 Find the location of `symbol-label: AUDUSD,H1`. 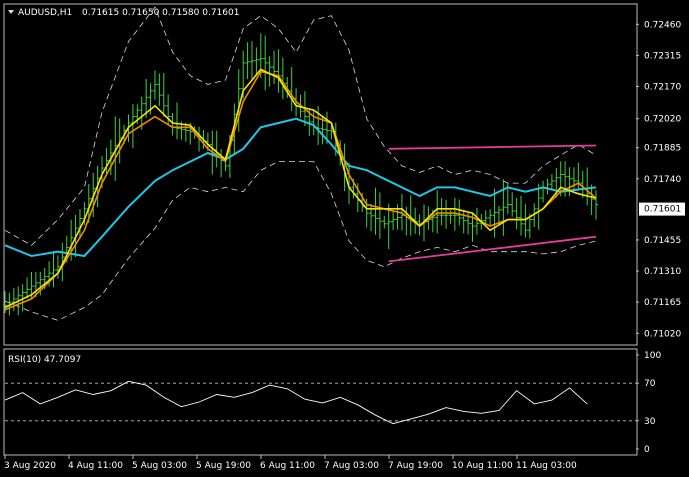

symbol-label: AUDUSD,H1 is located at coordinates (45, 13).